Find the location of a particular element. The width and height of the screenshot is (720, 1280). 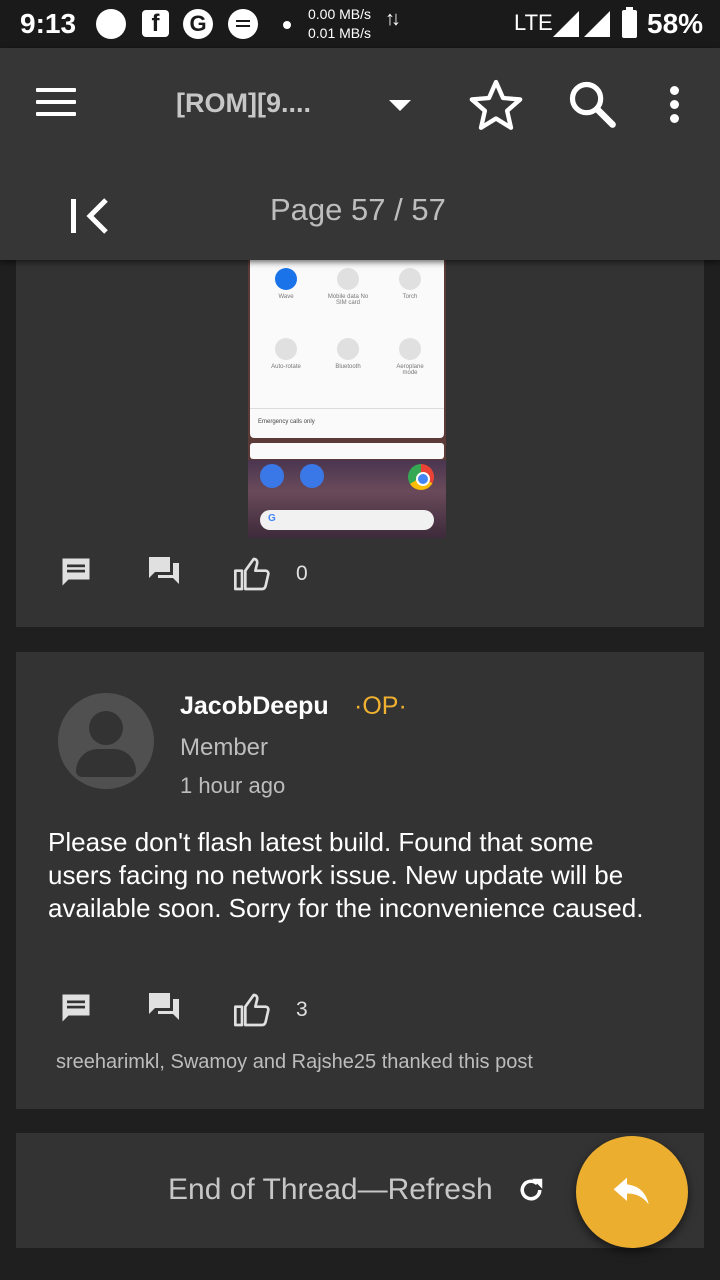

like-count: 0 is located at coordinates (302, 573).